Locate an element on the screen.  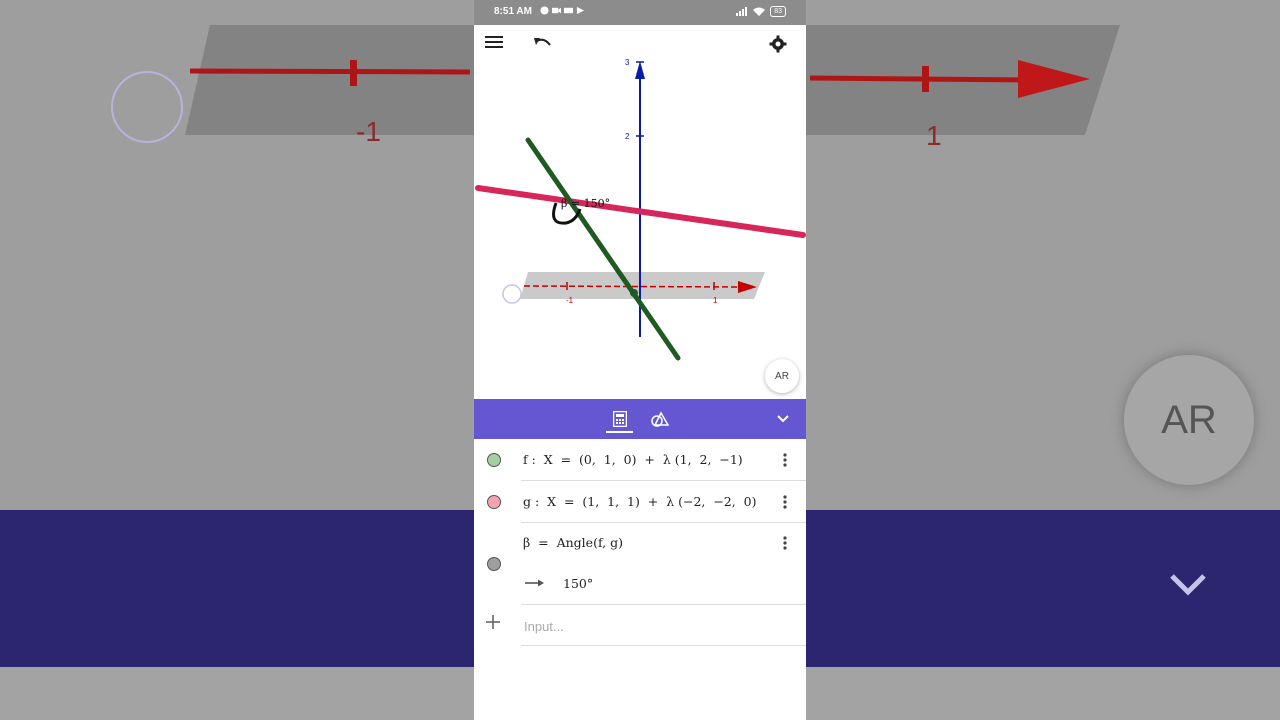
chevron-down-icon is located at coordinates (783, 419).